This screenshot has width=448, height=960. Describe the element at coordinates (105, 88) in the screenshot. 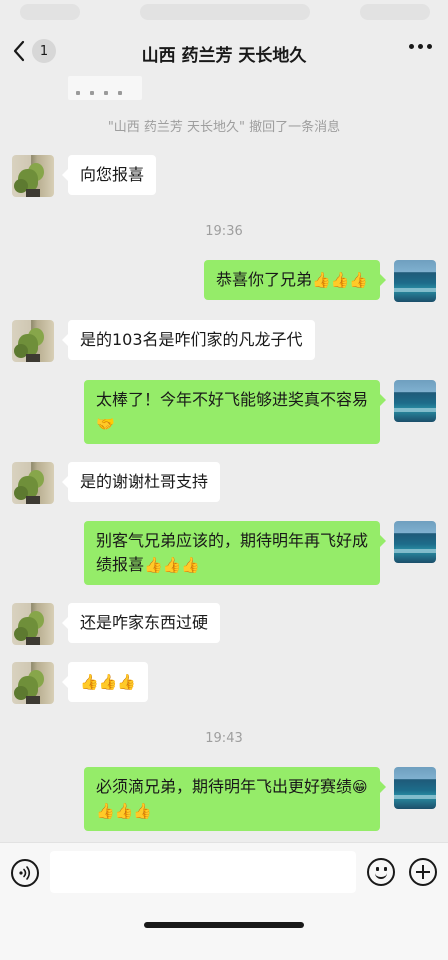

I see `cropped-image-preview` at that location.